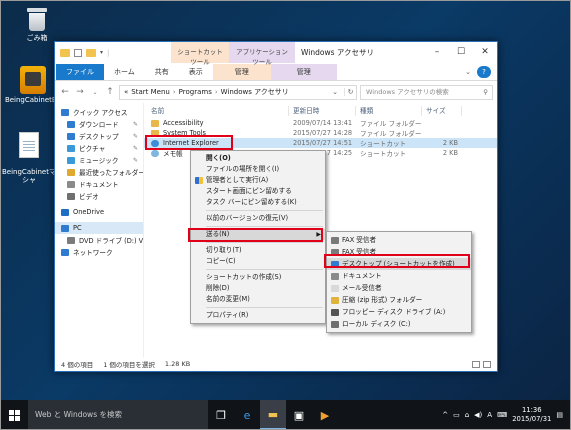 The width and height of the screenshot is (571, 430). Describe the element at coordinates (80, 92) in the screenshot. I see `forward-icon: →` at that location.